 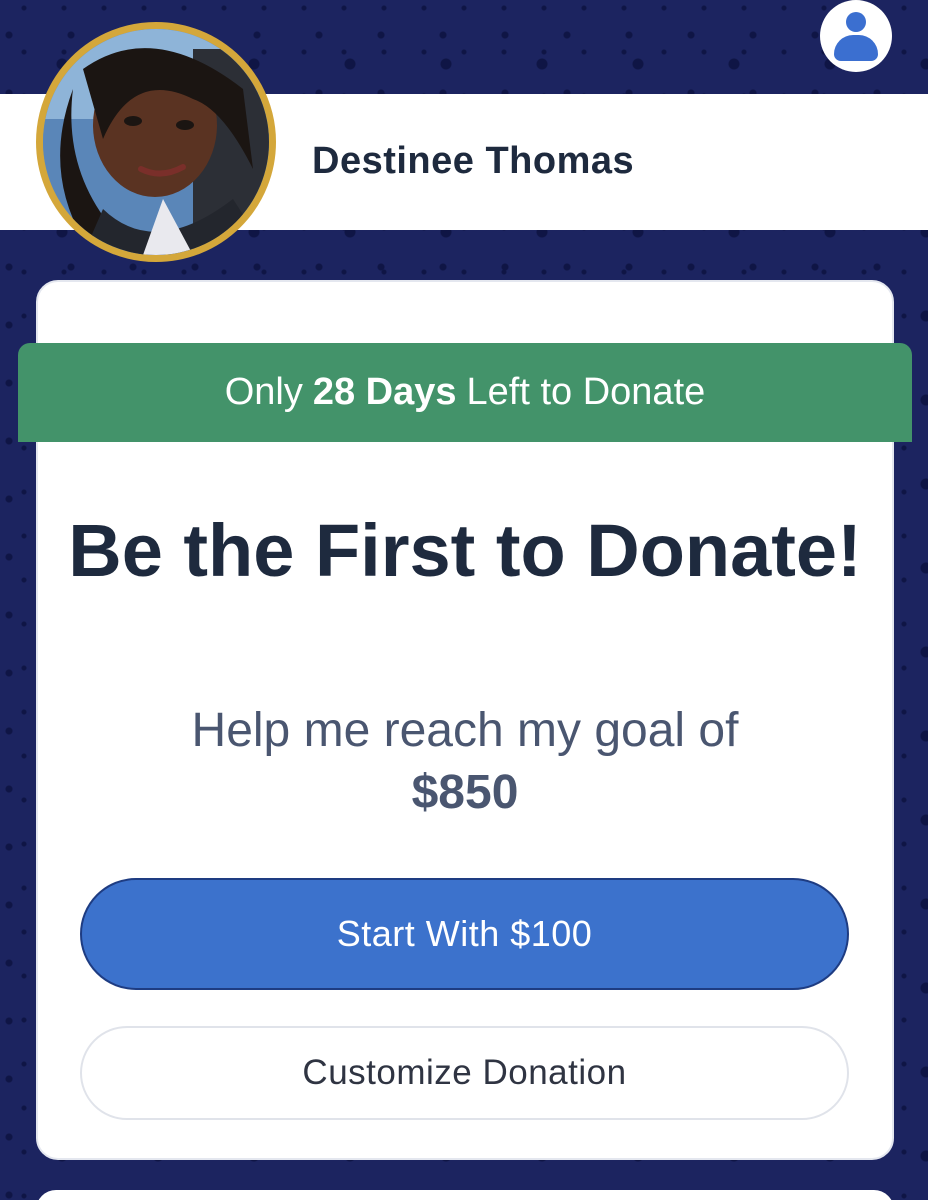 I want to click on days-left-suffix: Left to Donate, so click(x=586, y=392).